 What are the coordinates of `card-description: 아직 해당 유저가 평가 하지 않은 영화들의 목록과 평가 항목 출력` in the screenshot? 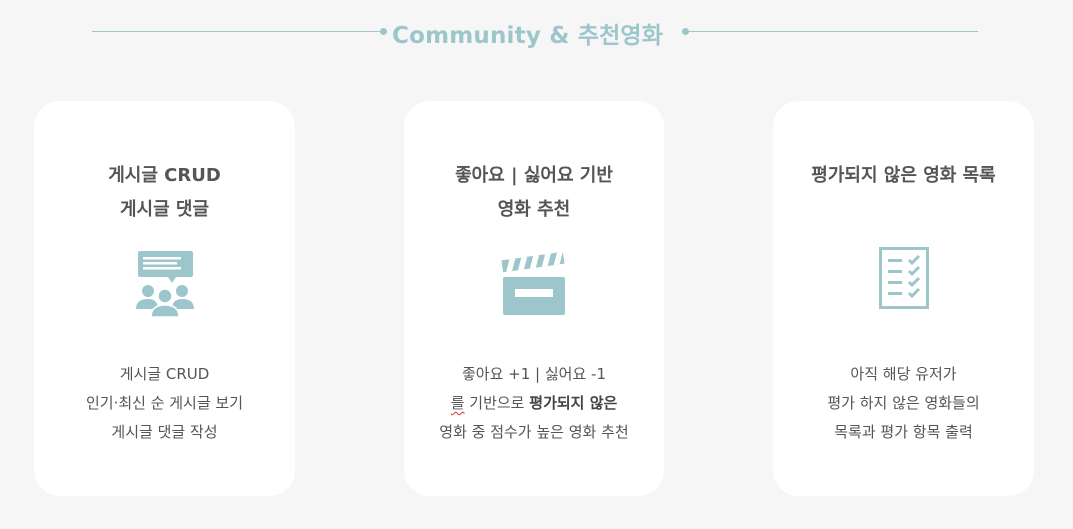 It's located at (903, 403).